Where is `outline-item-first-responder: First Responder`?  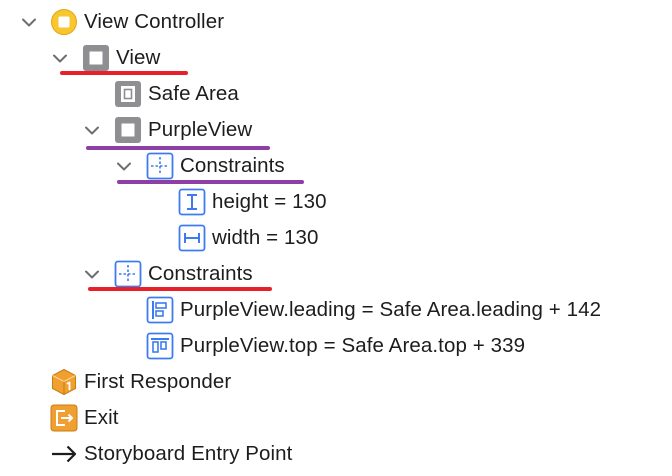
outline-item-first-responder: First Responder is located at coordinates (140, 382).